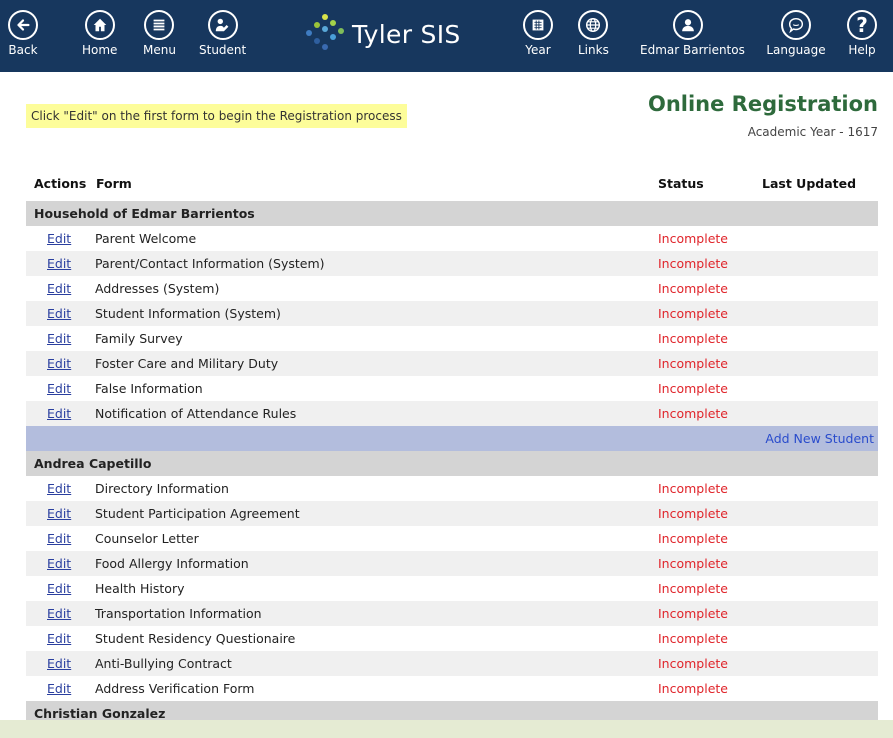 This screenshot has height=738, width=893. I want to click on add-new-student-link: Add New Student, so click(819, 438).